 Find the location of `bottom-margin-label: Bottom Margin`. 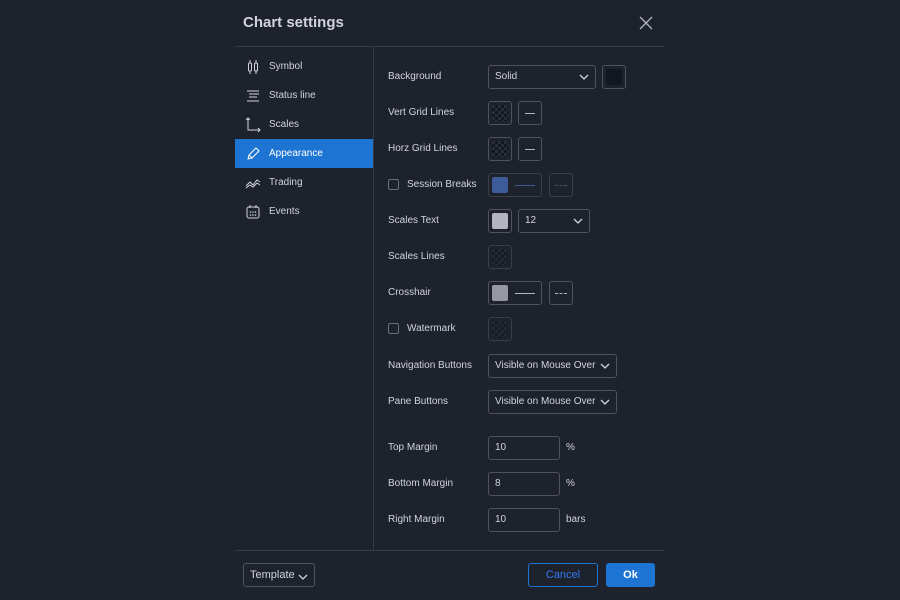

bottom-margin-label: Bottom Margin is located at coordinates (421, 483).